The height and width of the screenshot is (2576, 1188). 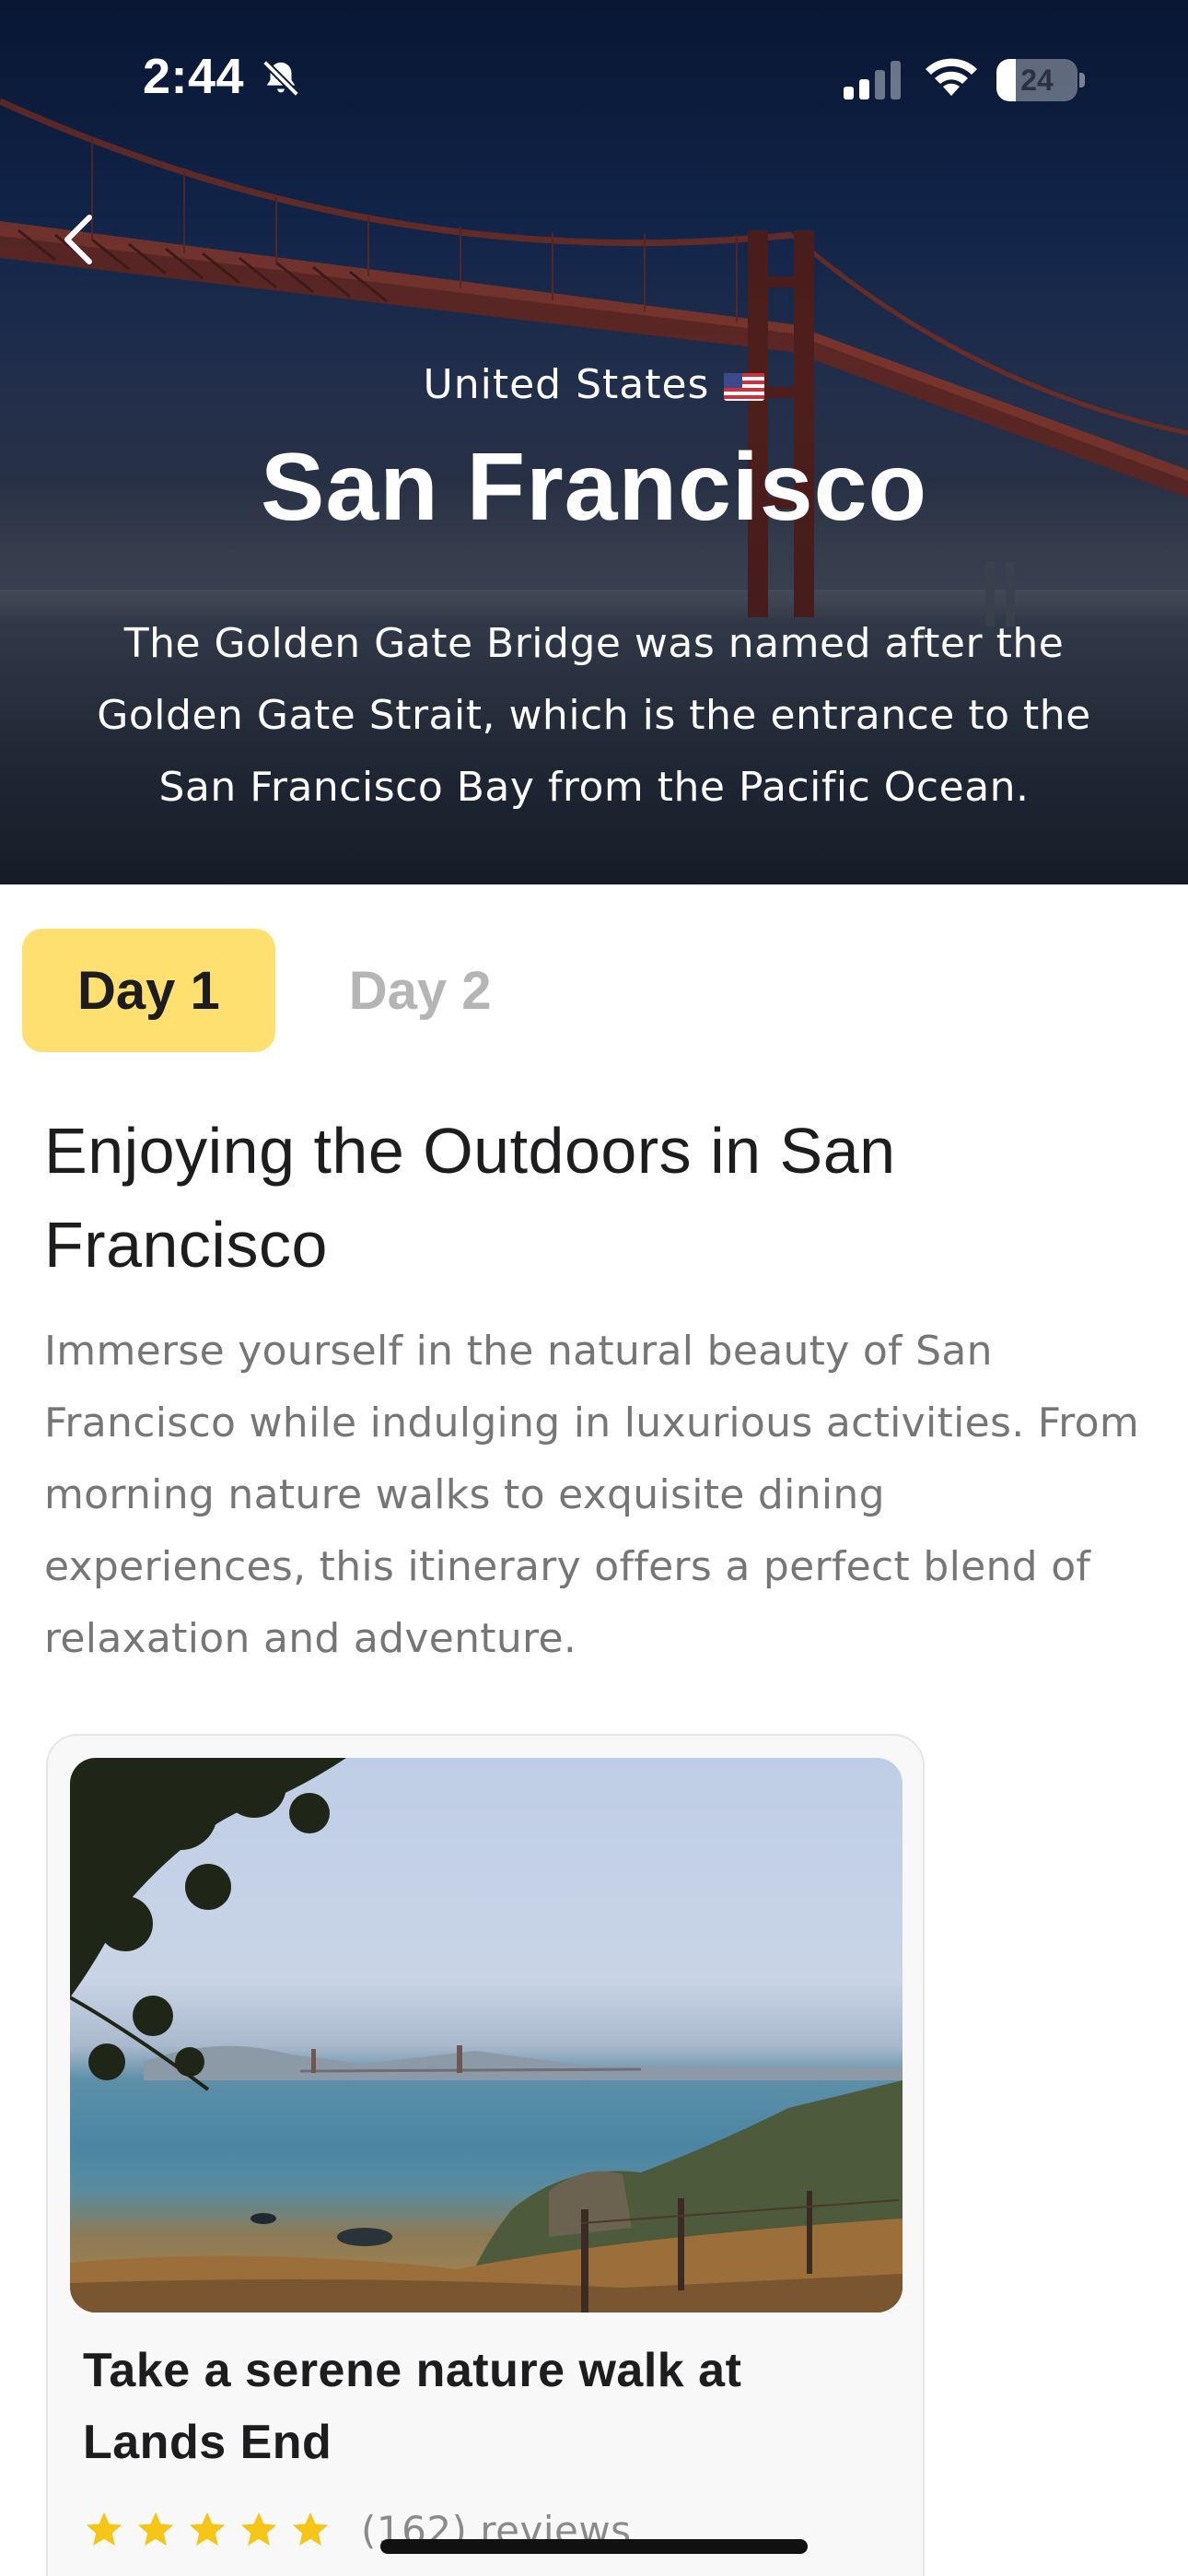 I want to click on battery-icon: 24, so click(x=1040, y=80).